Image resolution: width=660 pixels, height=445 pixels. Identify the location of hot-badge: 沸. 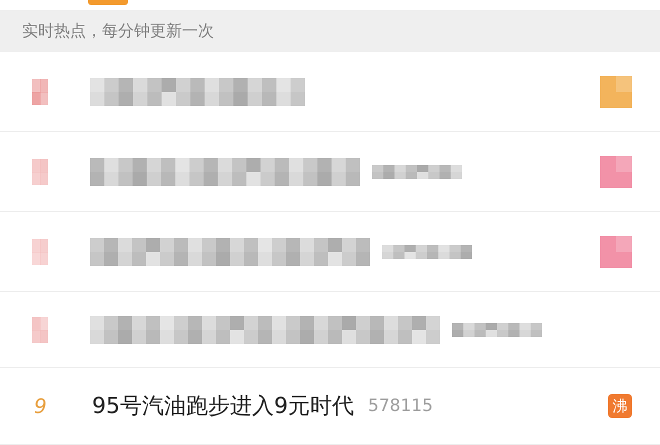
(620, 406).